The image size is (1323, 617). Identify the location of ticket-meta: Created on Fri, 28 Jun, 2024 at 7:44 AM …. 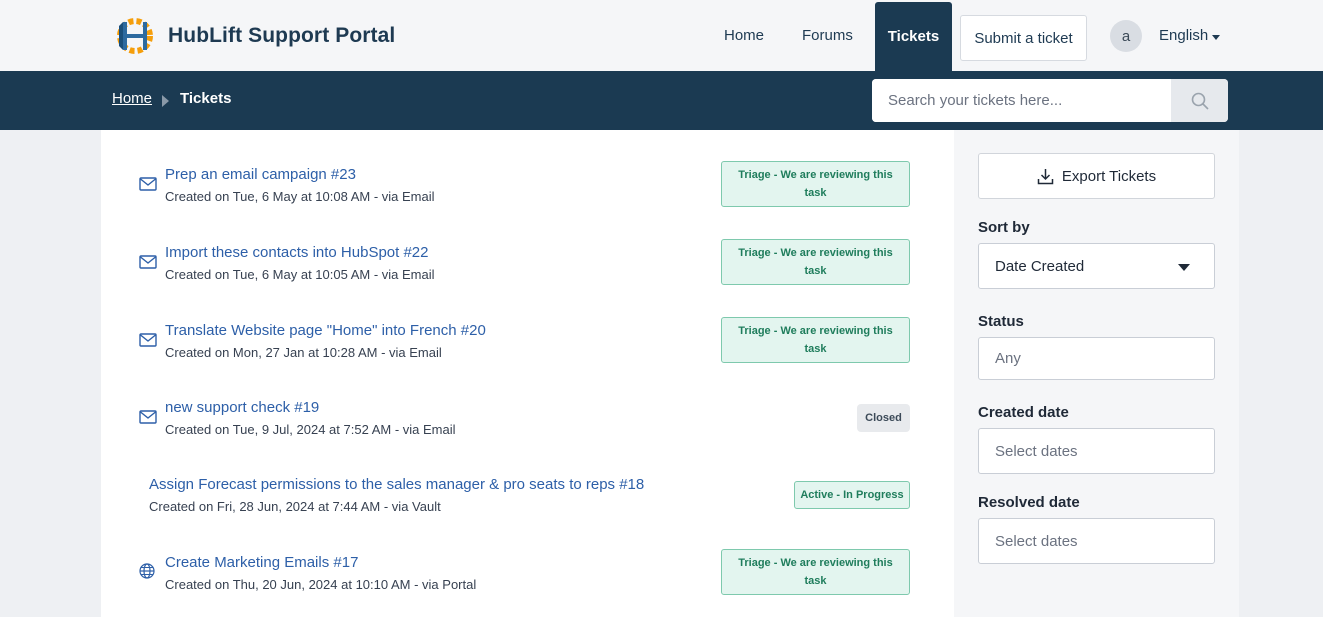
(295, 506).